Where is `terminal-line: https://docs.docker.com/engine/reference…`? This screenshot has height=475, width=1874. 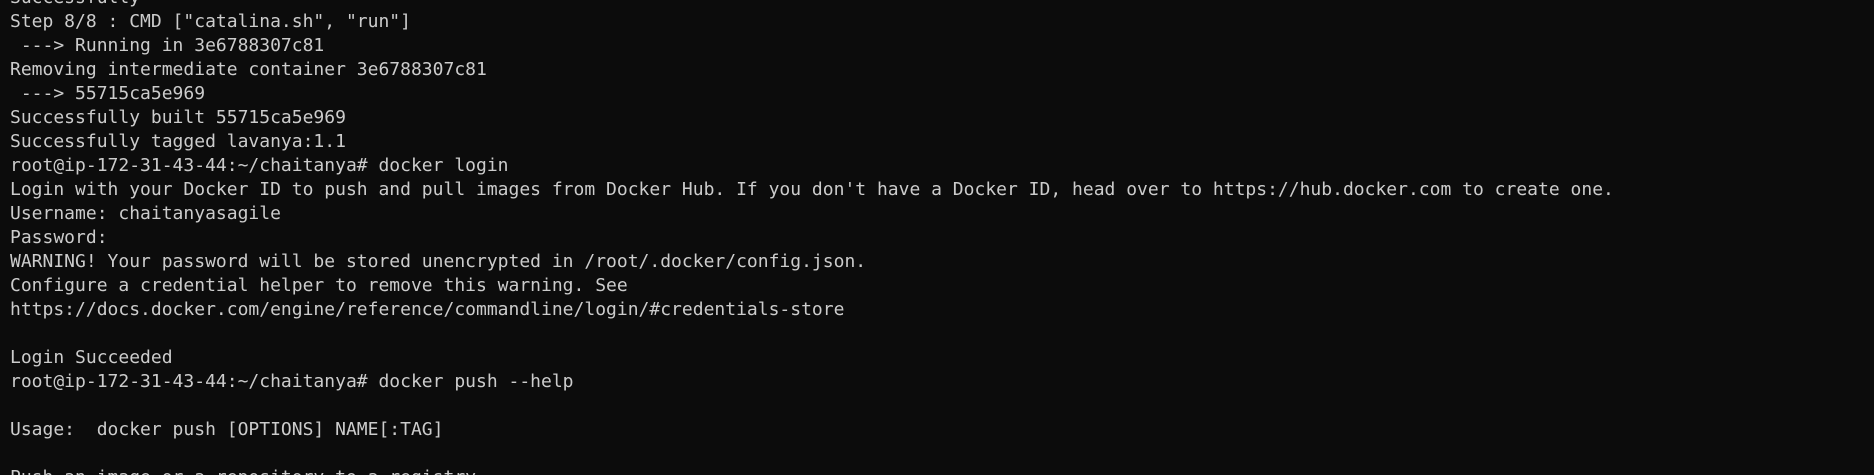
terminal-line: https://docs.docker.com/engine/reference… is located at coordinates (427, 309).